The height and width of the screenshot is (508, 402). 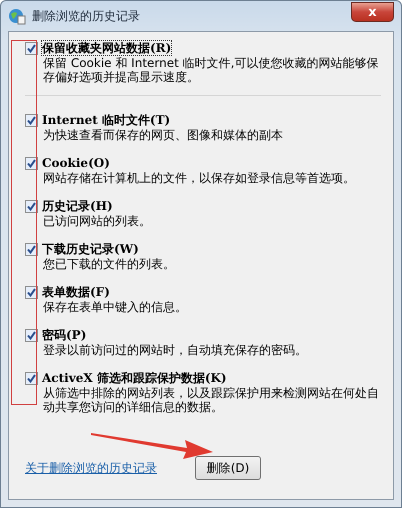 What do you see at coordinates (211, 70) in the screenshot?
I see `option-description: 保留 Cookie 和 Internet 临时文件,可以使您收藏的网站能够保存偏好选项并提高显示速度。` at bounding box center [211, 70].